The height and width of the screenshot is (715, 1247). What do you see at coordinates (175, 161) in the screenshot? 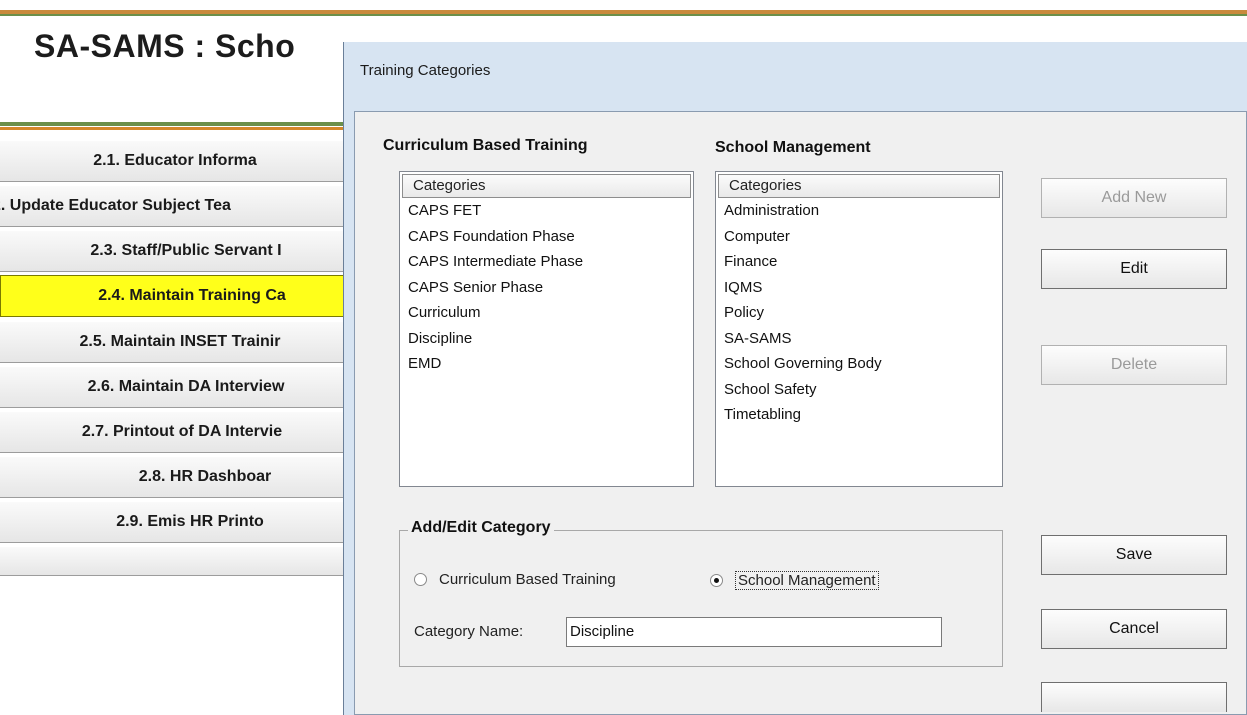
I see `menu-item-educator-information: 2.1. Educator Informa` at bounding box center [175, 161].